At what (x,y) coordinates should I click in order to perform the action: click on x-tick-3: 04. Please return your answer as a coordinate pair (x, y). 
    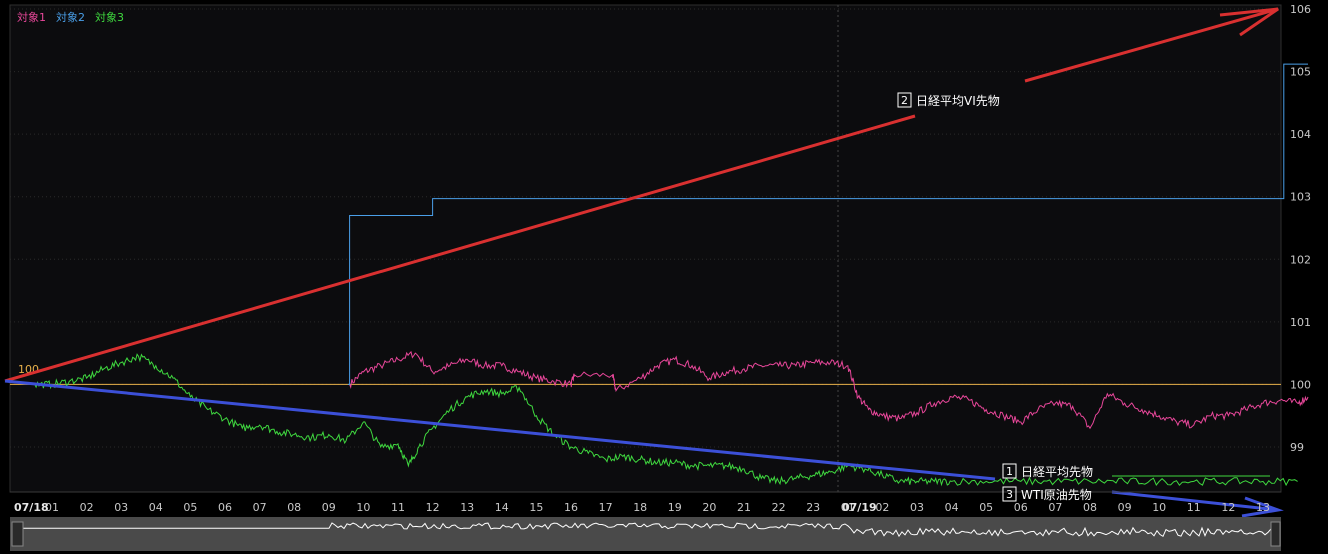
    Looking at the image, I should click on (156, 507).